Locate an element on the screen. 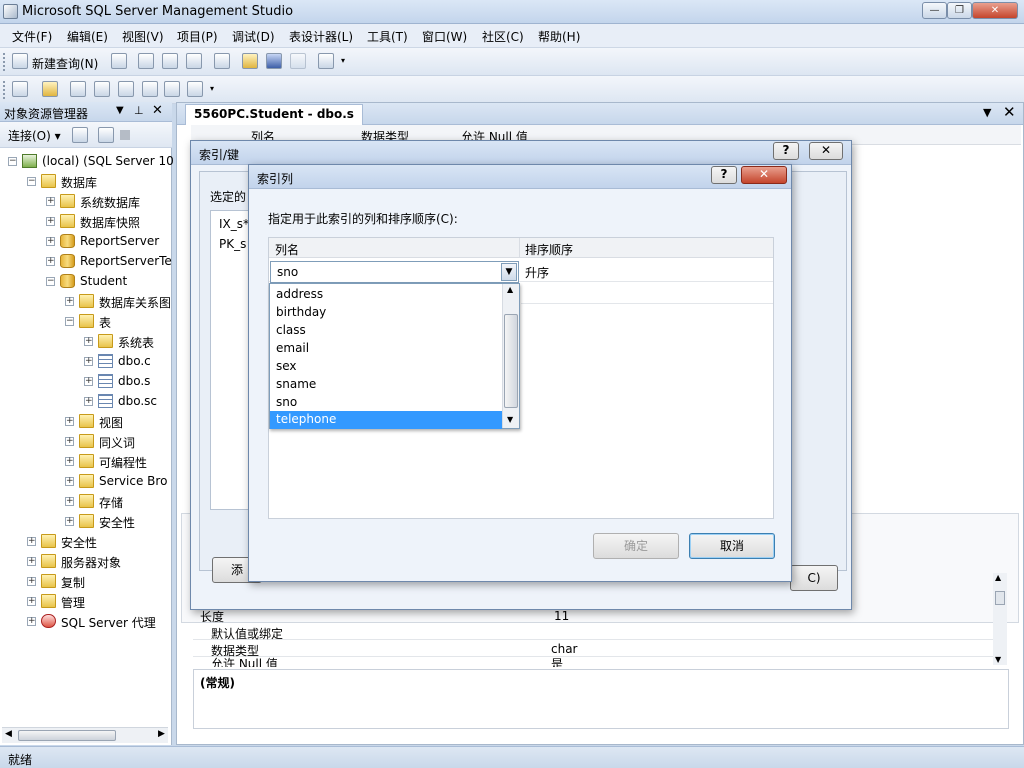 The height and width of the screenshot is (768, 1024). pin-icon: ⊥ is located at coordinates (139, 110).